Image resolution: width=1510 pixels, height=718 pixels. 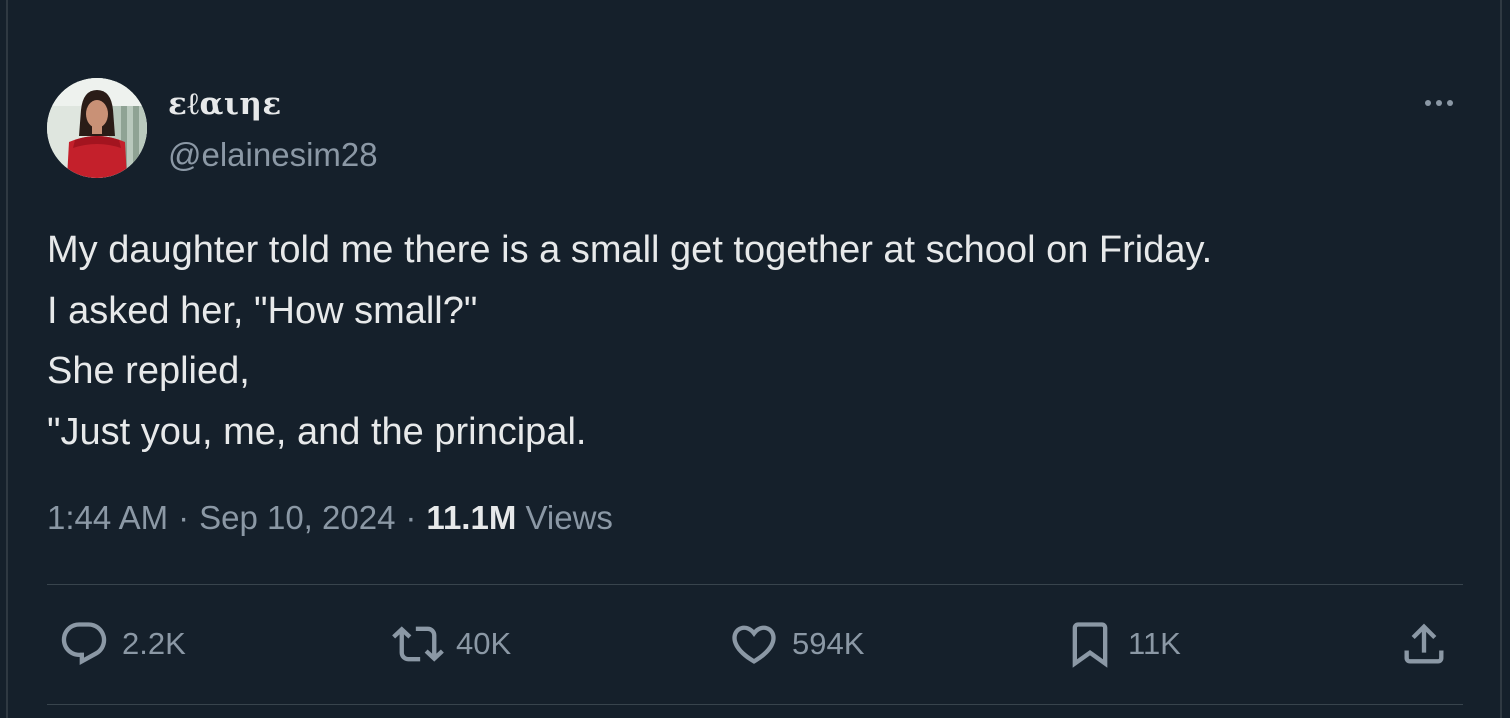 What do you see at coordinates (84, 644) in the screenshot?
I see `reply-icon` at bounding box center [84, 644].